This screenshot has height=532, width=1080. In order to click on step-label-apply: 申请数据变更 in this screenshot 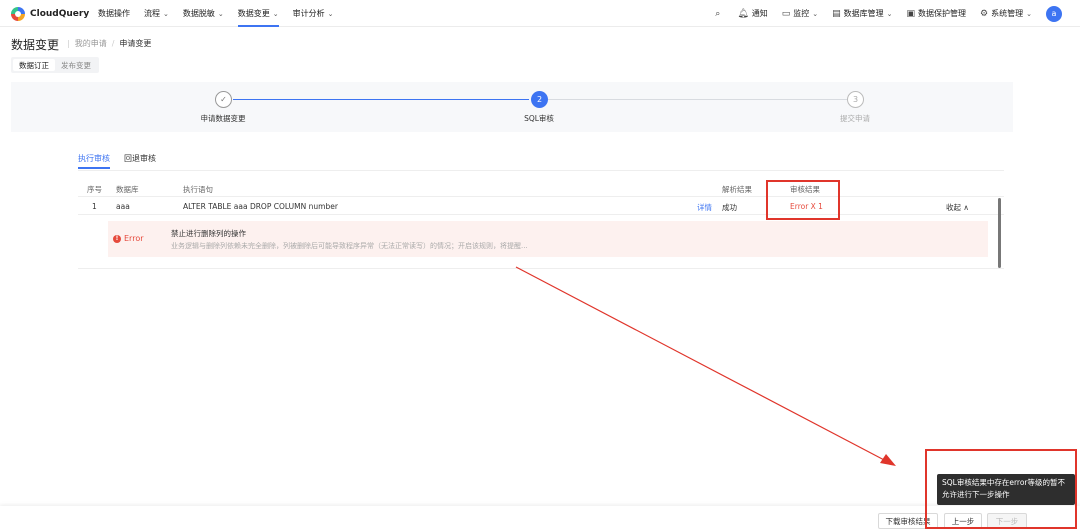, I will do `click(223, 118)`.